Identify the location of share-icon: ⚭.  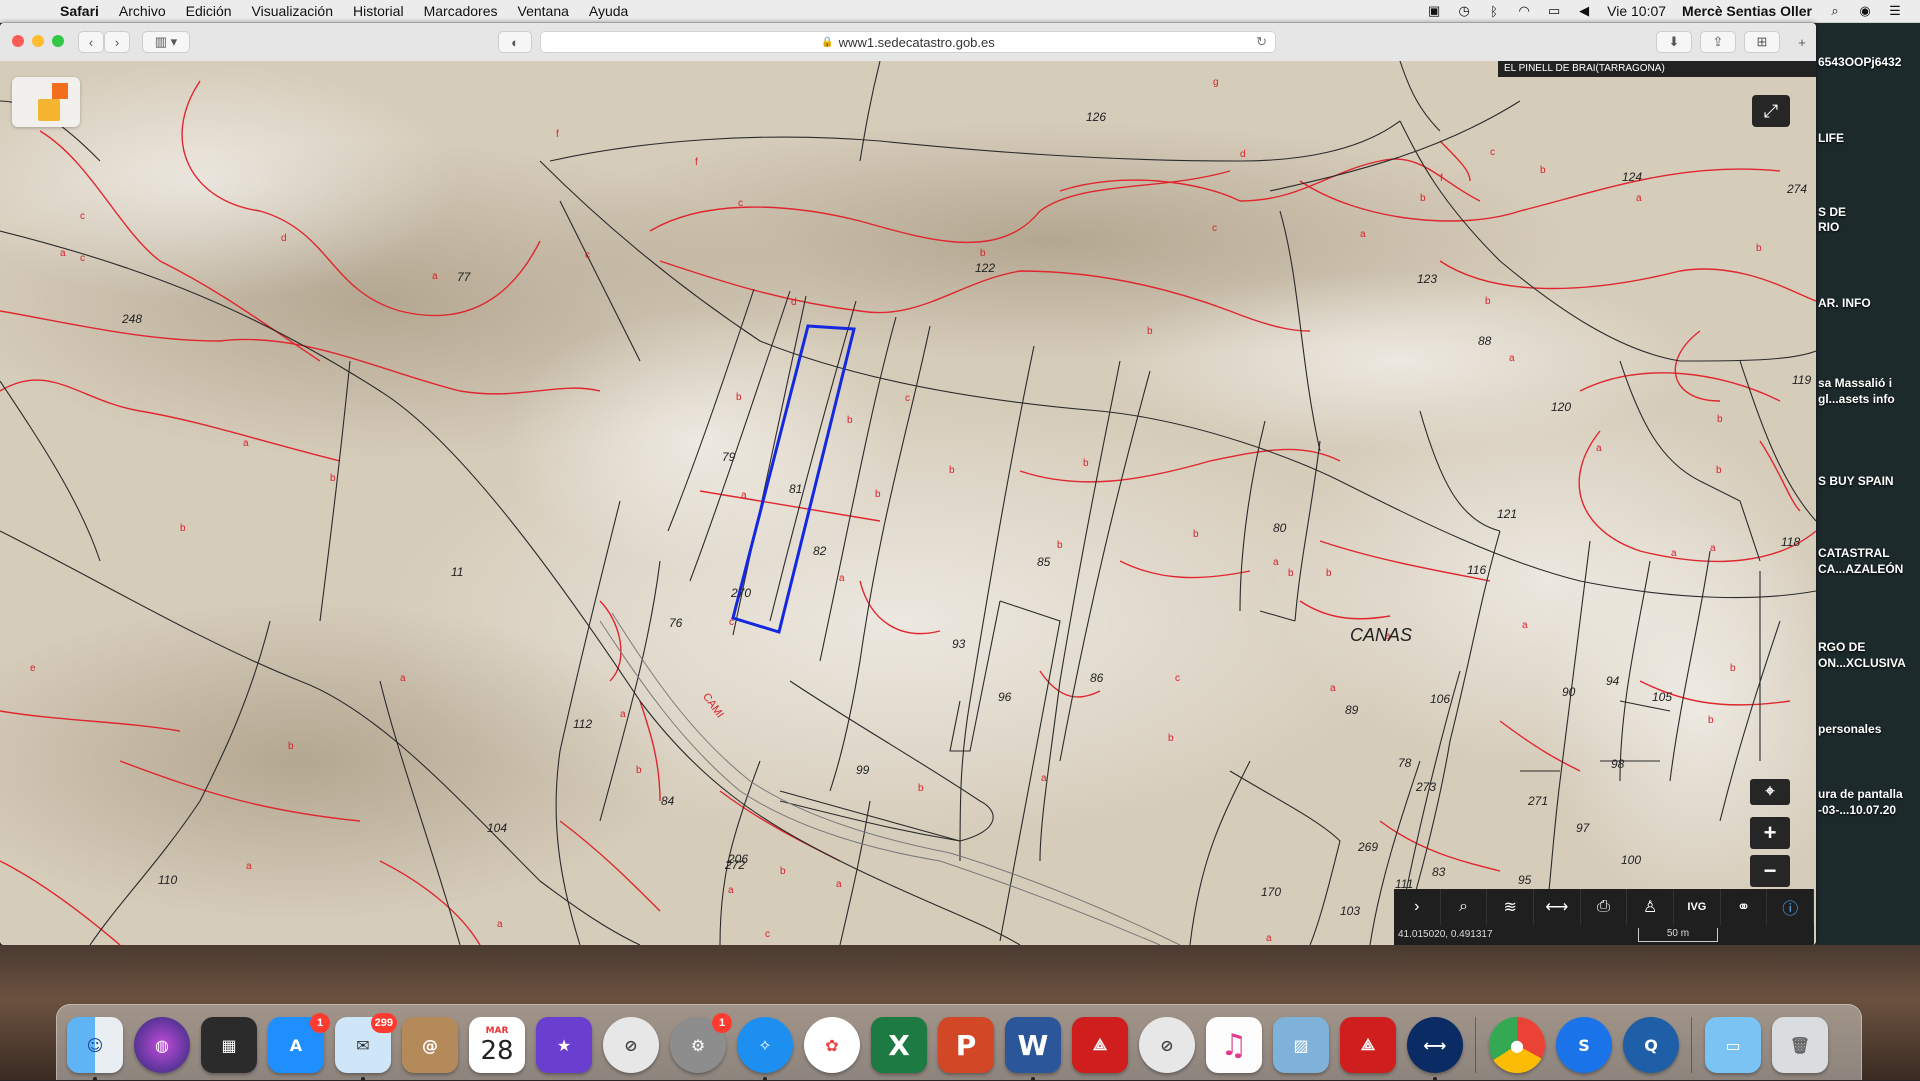
(1744, 907).